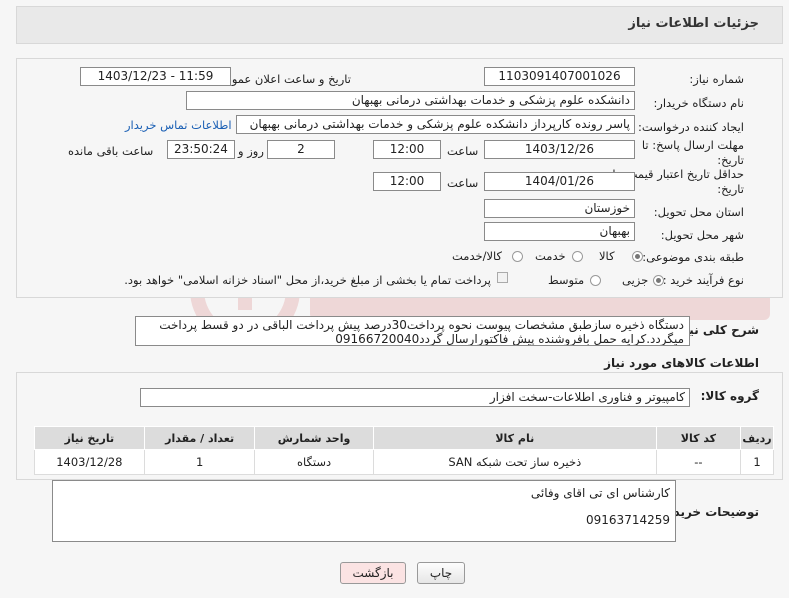 This screenshot has width=789, height=598. What do you see at coordinates (89, 438) in the screenshot?
I see `col-date: تاریخ نیاز` at bounding box center [89, 438].